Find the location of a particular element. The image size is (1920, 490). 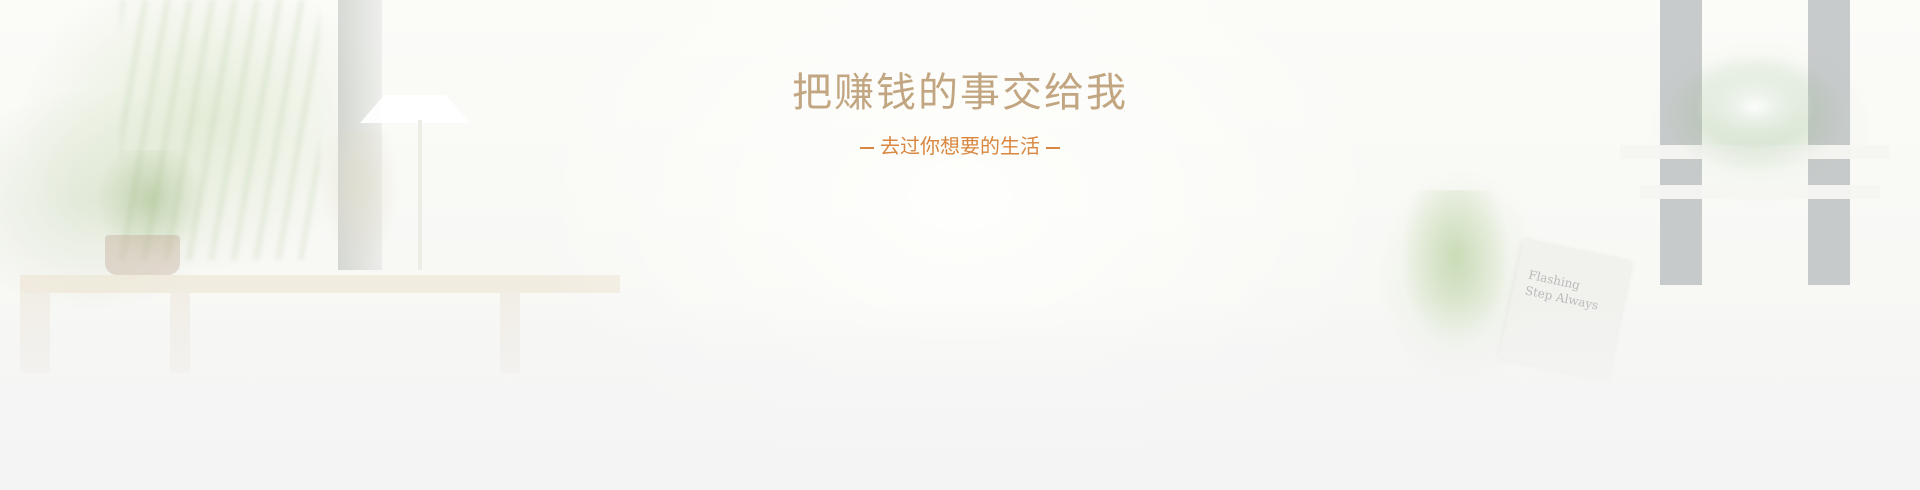

banner-headline: 把赚钱的事交给我 is located at coordinates (960, 93).